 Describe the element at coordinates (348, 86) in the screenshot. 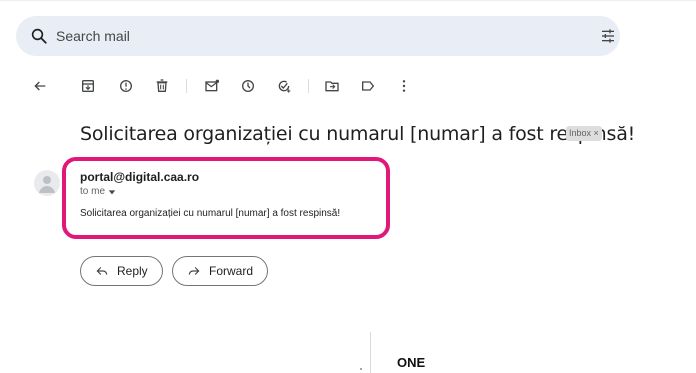

I see `message-toolbar` at that location.